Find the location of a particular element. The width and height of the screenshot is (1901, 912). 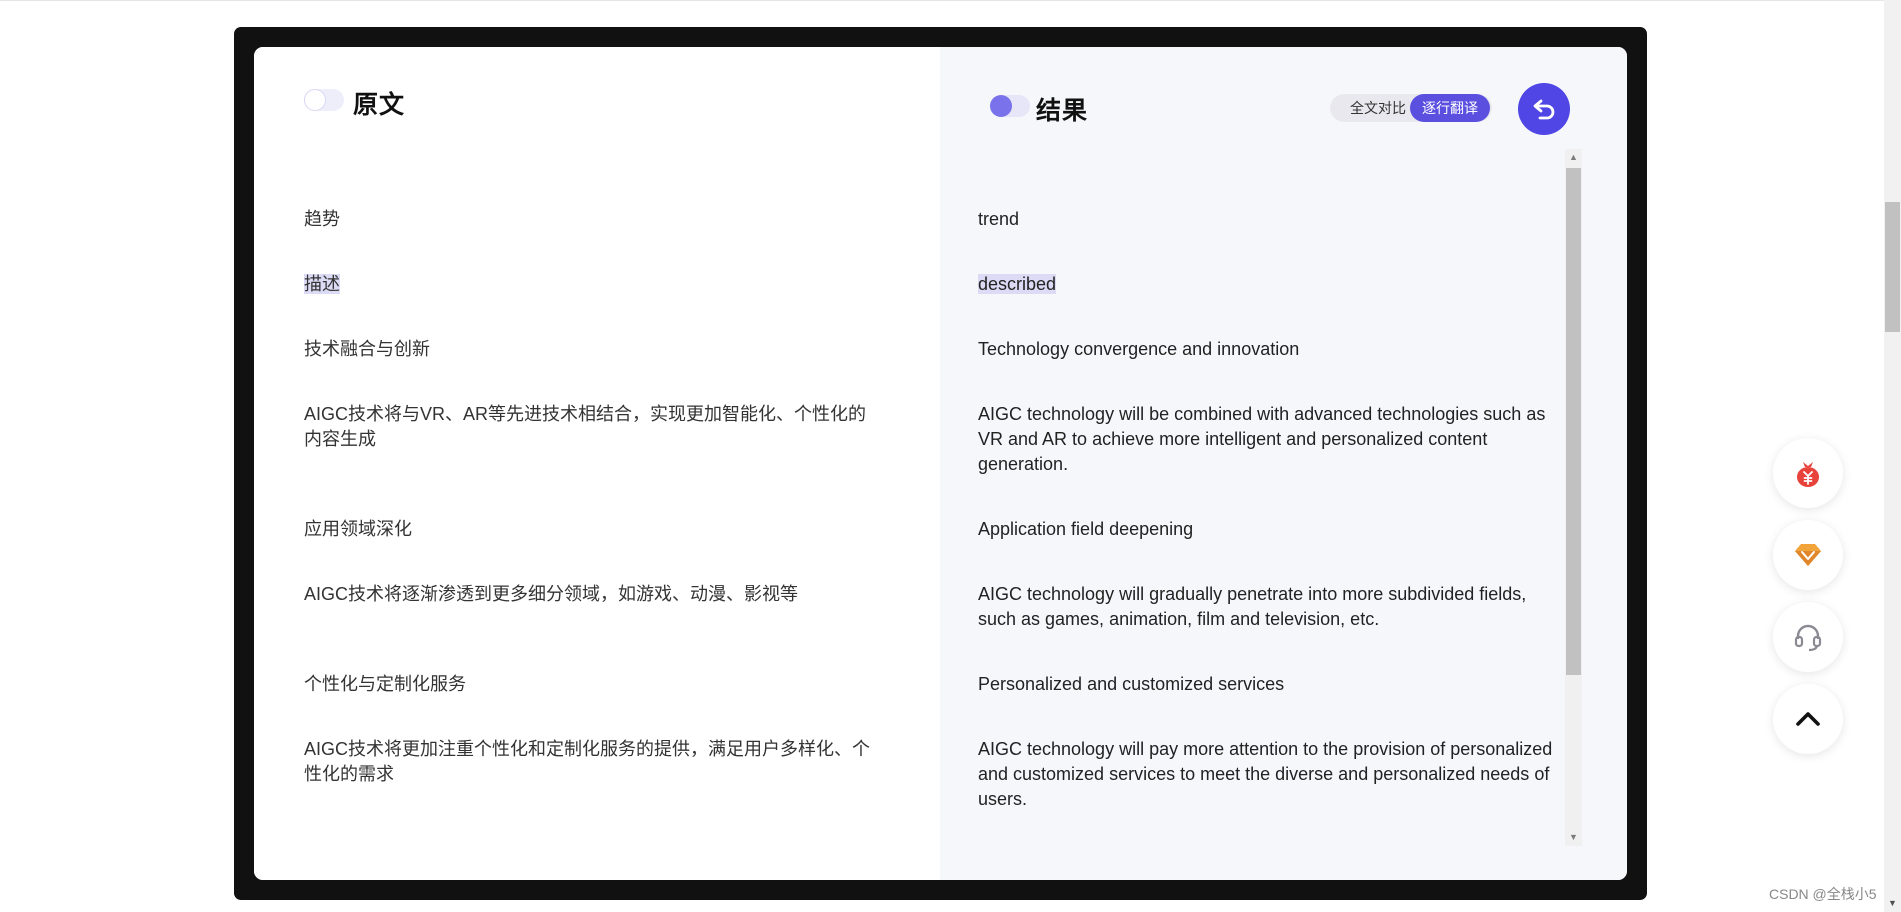

headset-icon is located at coordinates (1808, 638).